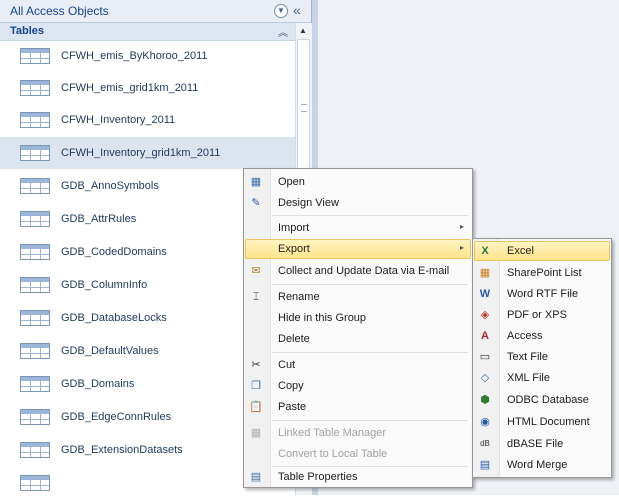  Describe the element at coordinates (287, 365) in the screenshot. I see `menu-item-label: Cut` at that location.